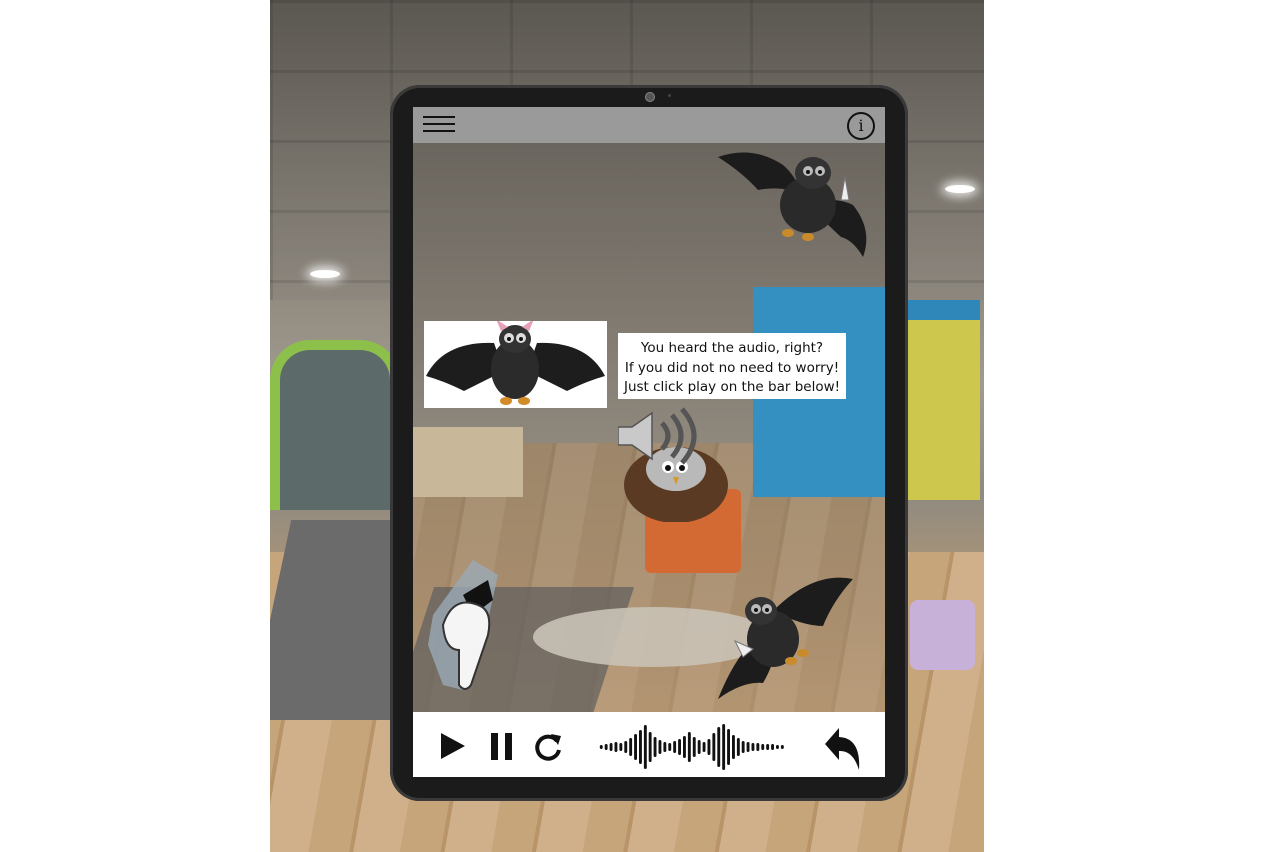 This screenshot has width=1280, height=852. What do you see at coordinates (940, 410) in the screenshot?
I see `wall-board-yellow` at bounding box center [940, 410].